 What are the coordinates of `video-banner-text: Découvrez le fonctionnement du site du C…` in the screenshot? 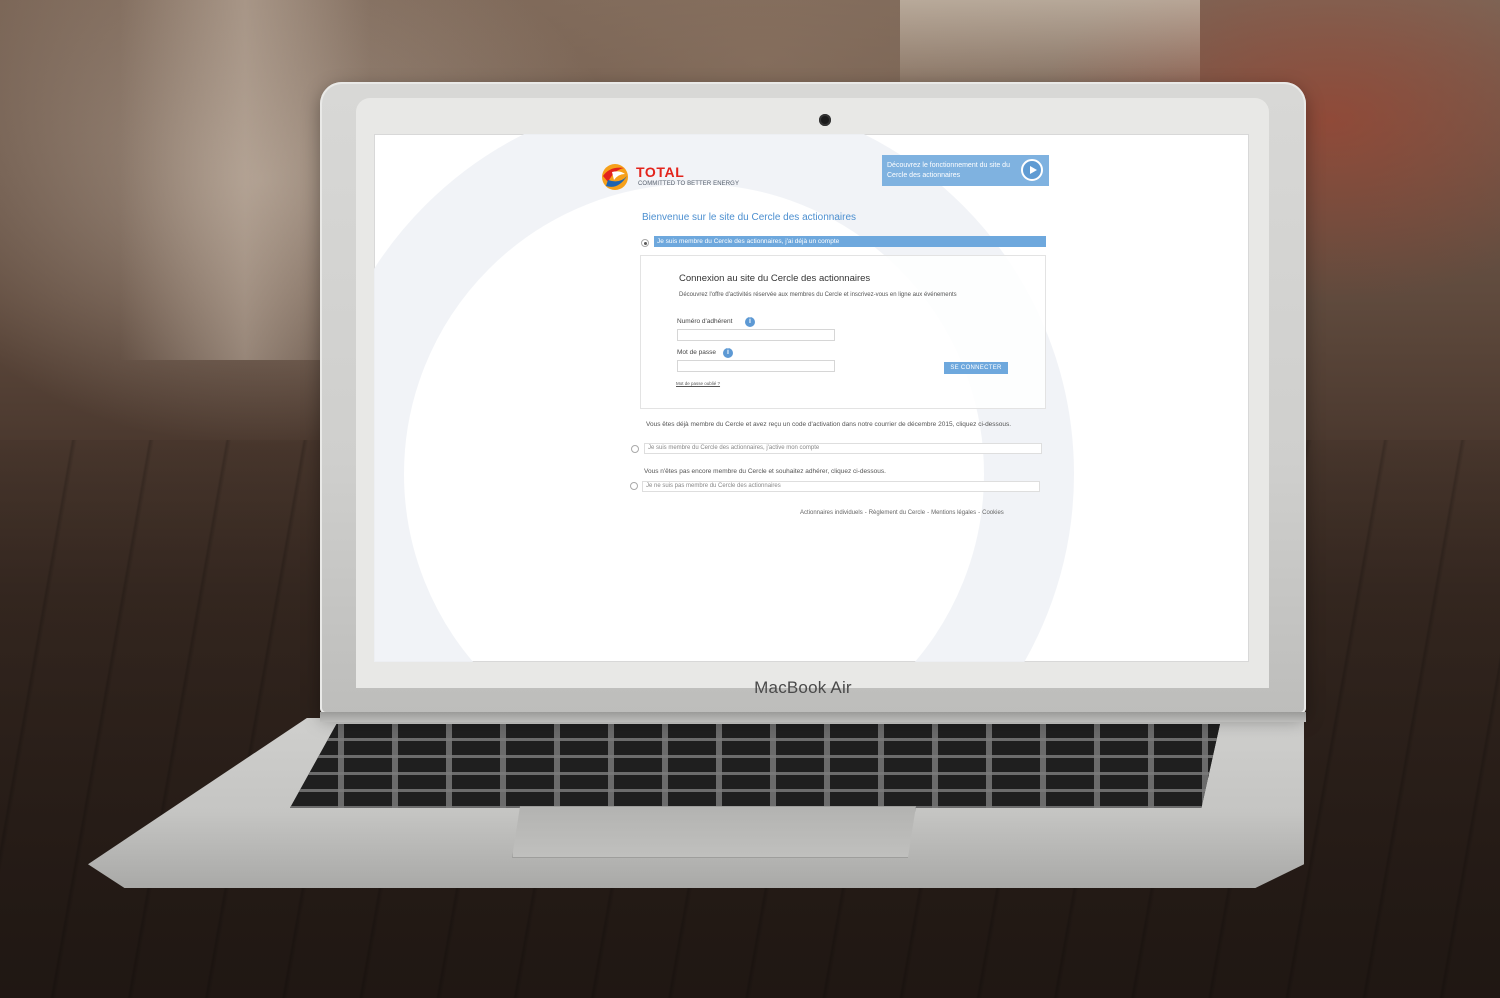 It's located at (948, 170).